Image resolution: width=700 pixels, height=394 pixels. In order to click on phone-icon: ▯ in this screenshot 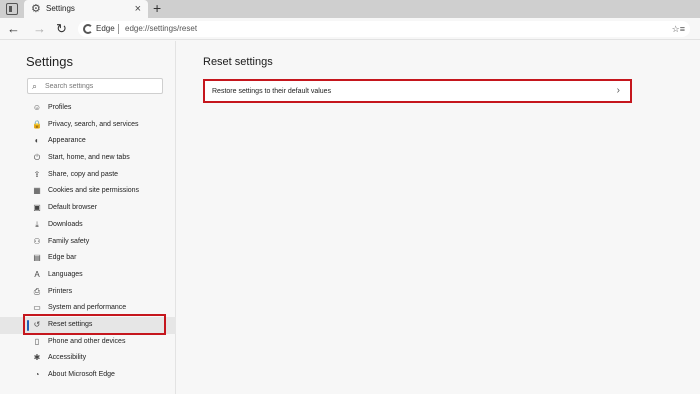, I will do `click(37, 341)`.